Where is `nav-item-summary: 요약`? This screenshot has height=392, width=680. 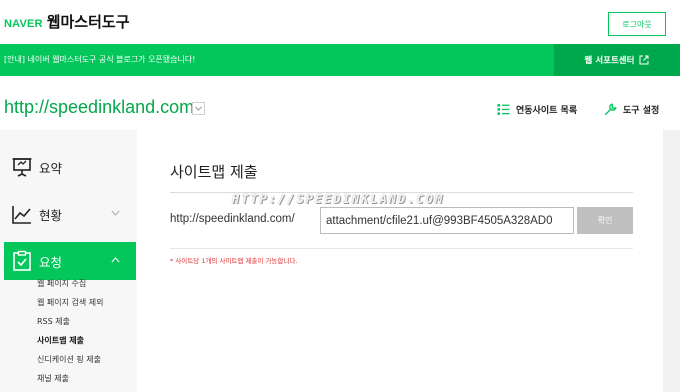 nav-item-summary: 요약 is located at coordinates (70, 167).